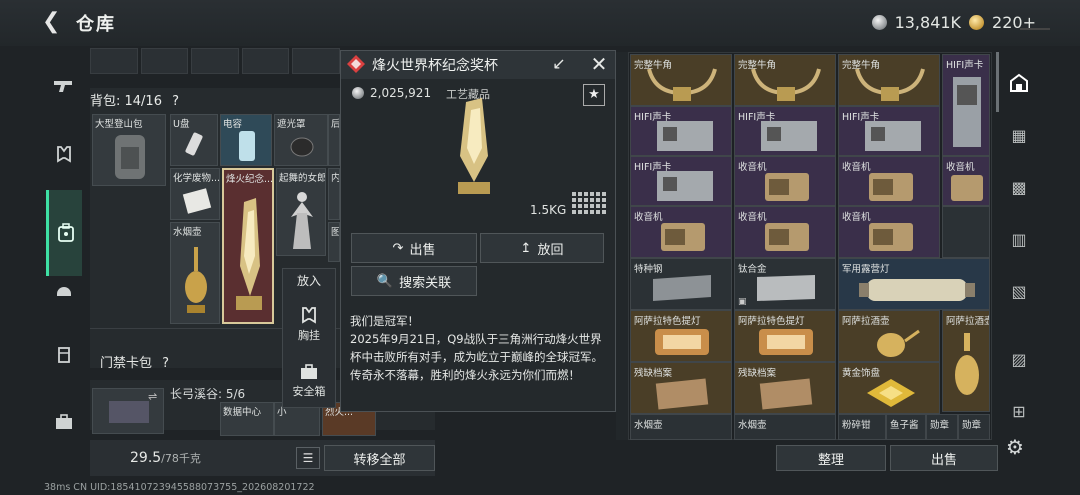 This screenshot has width=1080, height=495. I want to click on side-nav, so click(63, 240).